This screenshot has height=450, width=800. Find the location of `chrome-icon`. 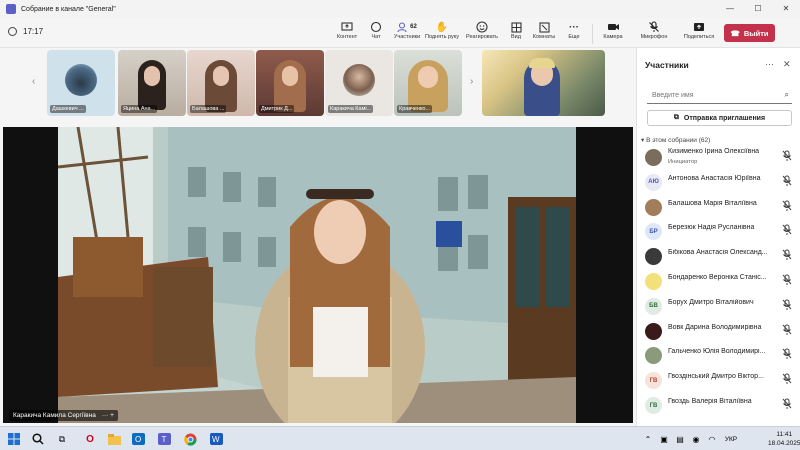

chrome-icon is located at coordinates (190, 439).